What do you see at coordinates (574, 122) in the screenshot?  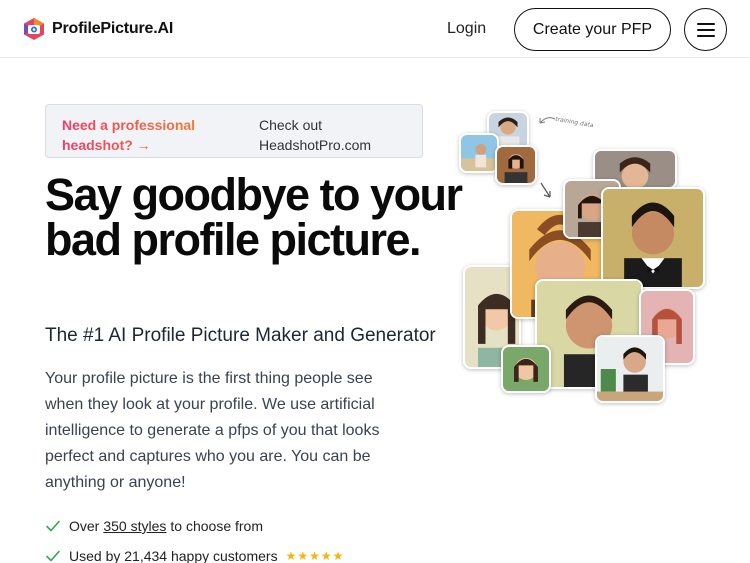 I see `training-data-note: training data` at bounding box center [574, 122].